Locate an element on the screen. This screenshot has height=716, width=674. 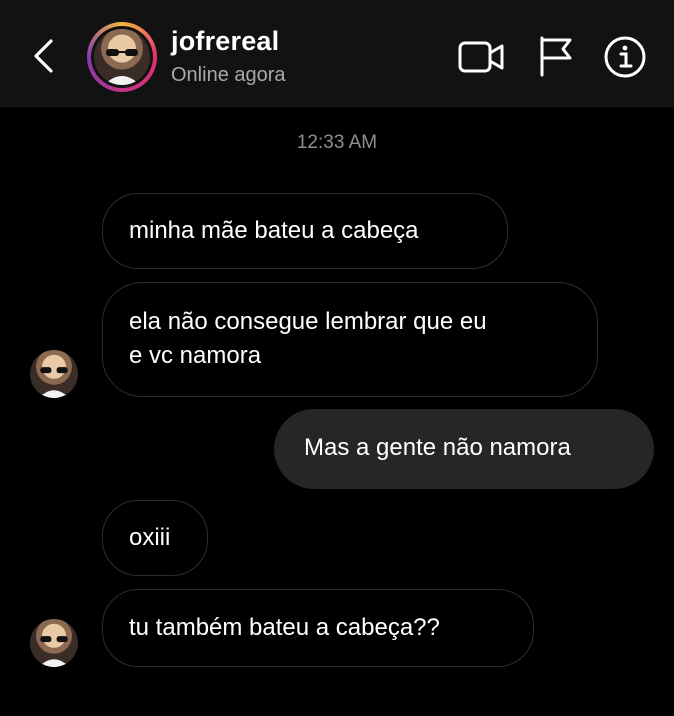
chat-header: jofrereal Online agora is located at coordinates (337, 53).